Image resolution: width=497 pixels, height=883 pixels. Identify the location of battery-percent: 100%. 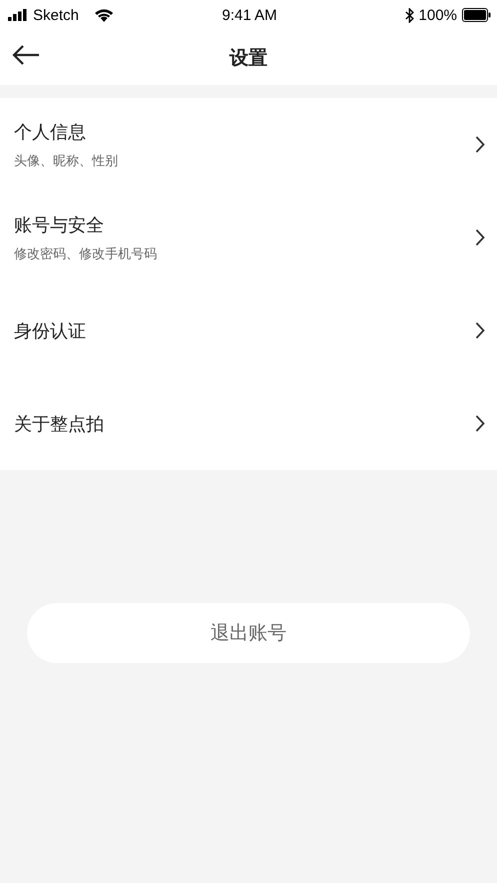
(438, 15).